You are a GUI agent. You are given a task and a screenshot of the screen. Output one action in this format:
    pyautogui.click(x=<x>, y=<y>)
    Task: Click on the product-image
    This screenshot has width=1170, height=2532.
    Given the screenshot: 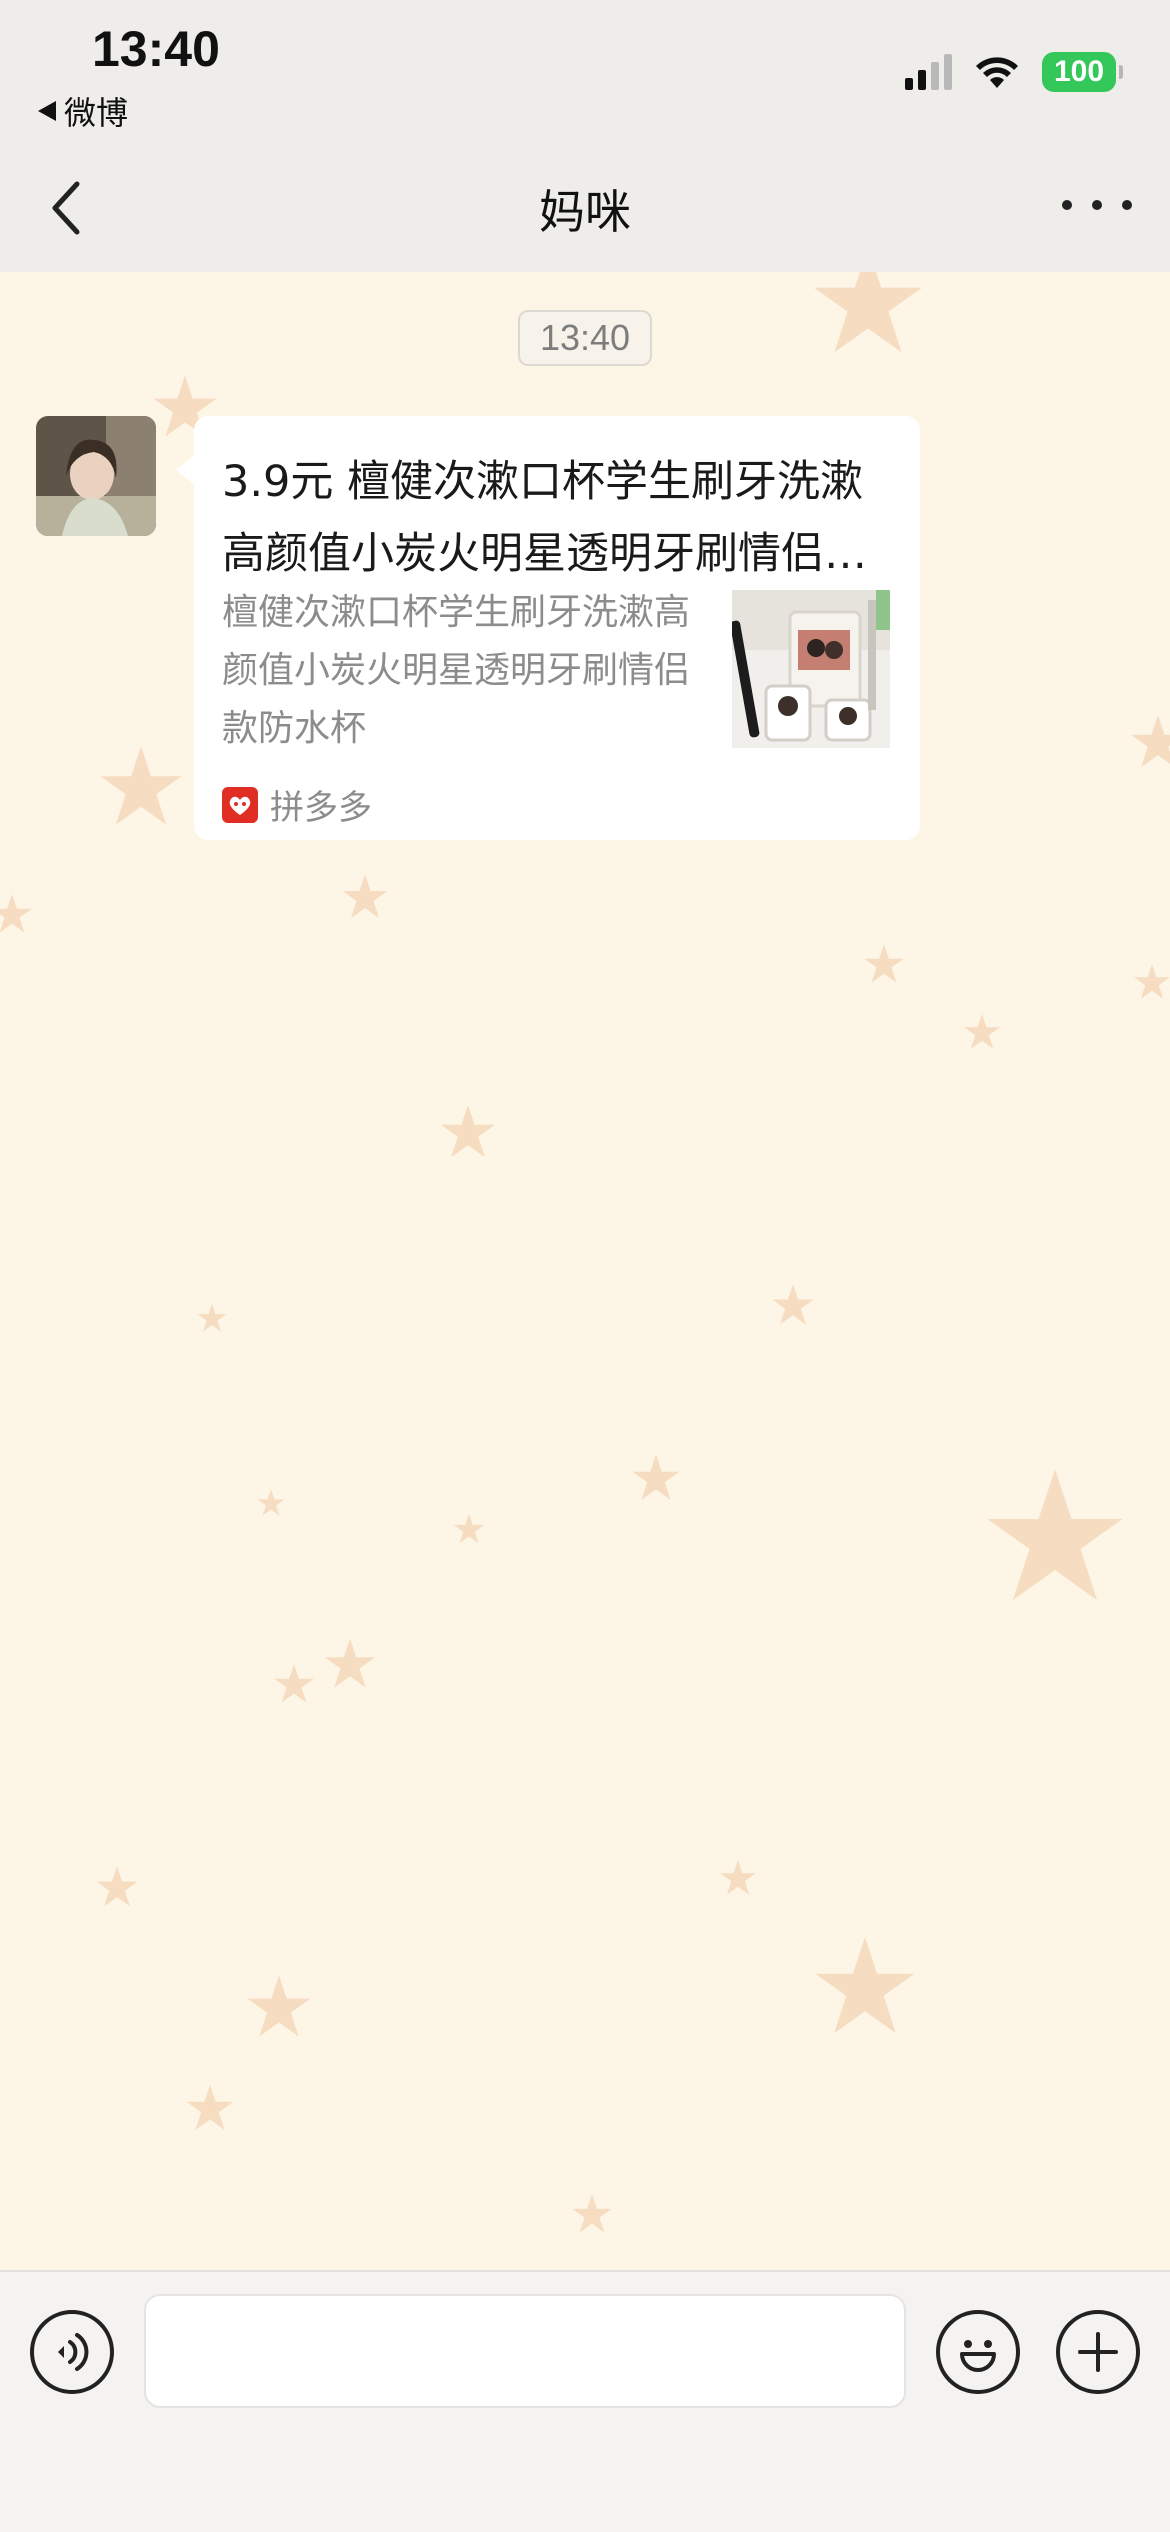 What is the action you would take?
    pyautogui.click(x=811, y=669)
    